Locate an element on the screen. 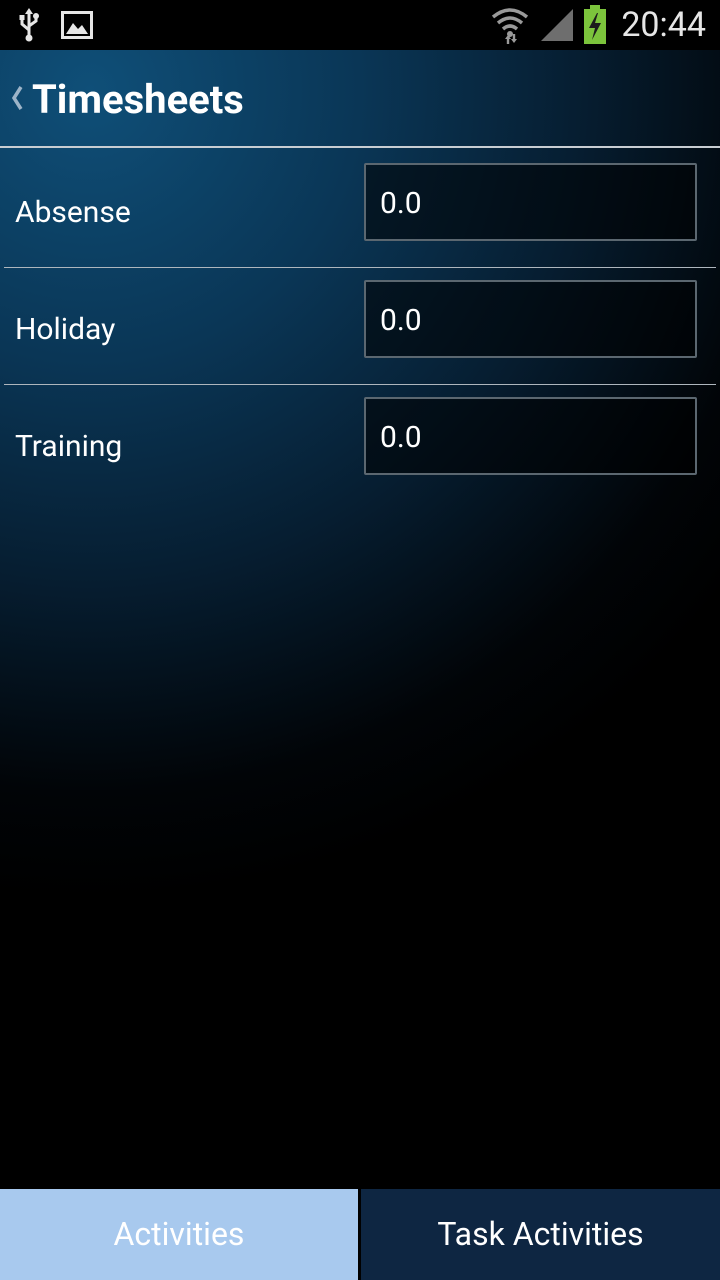 The image size is (720, 1280). absense-input: 0.0 is located at coordinates (530, 202).